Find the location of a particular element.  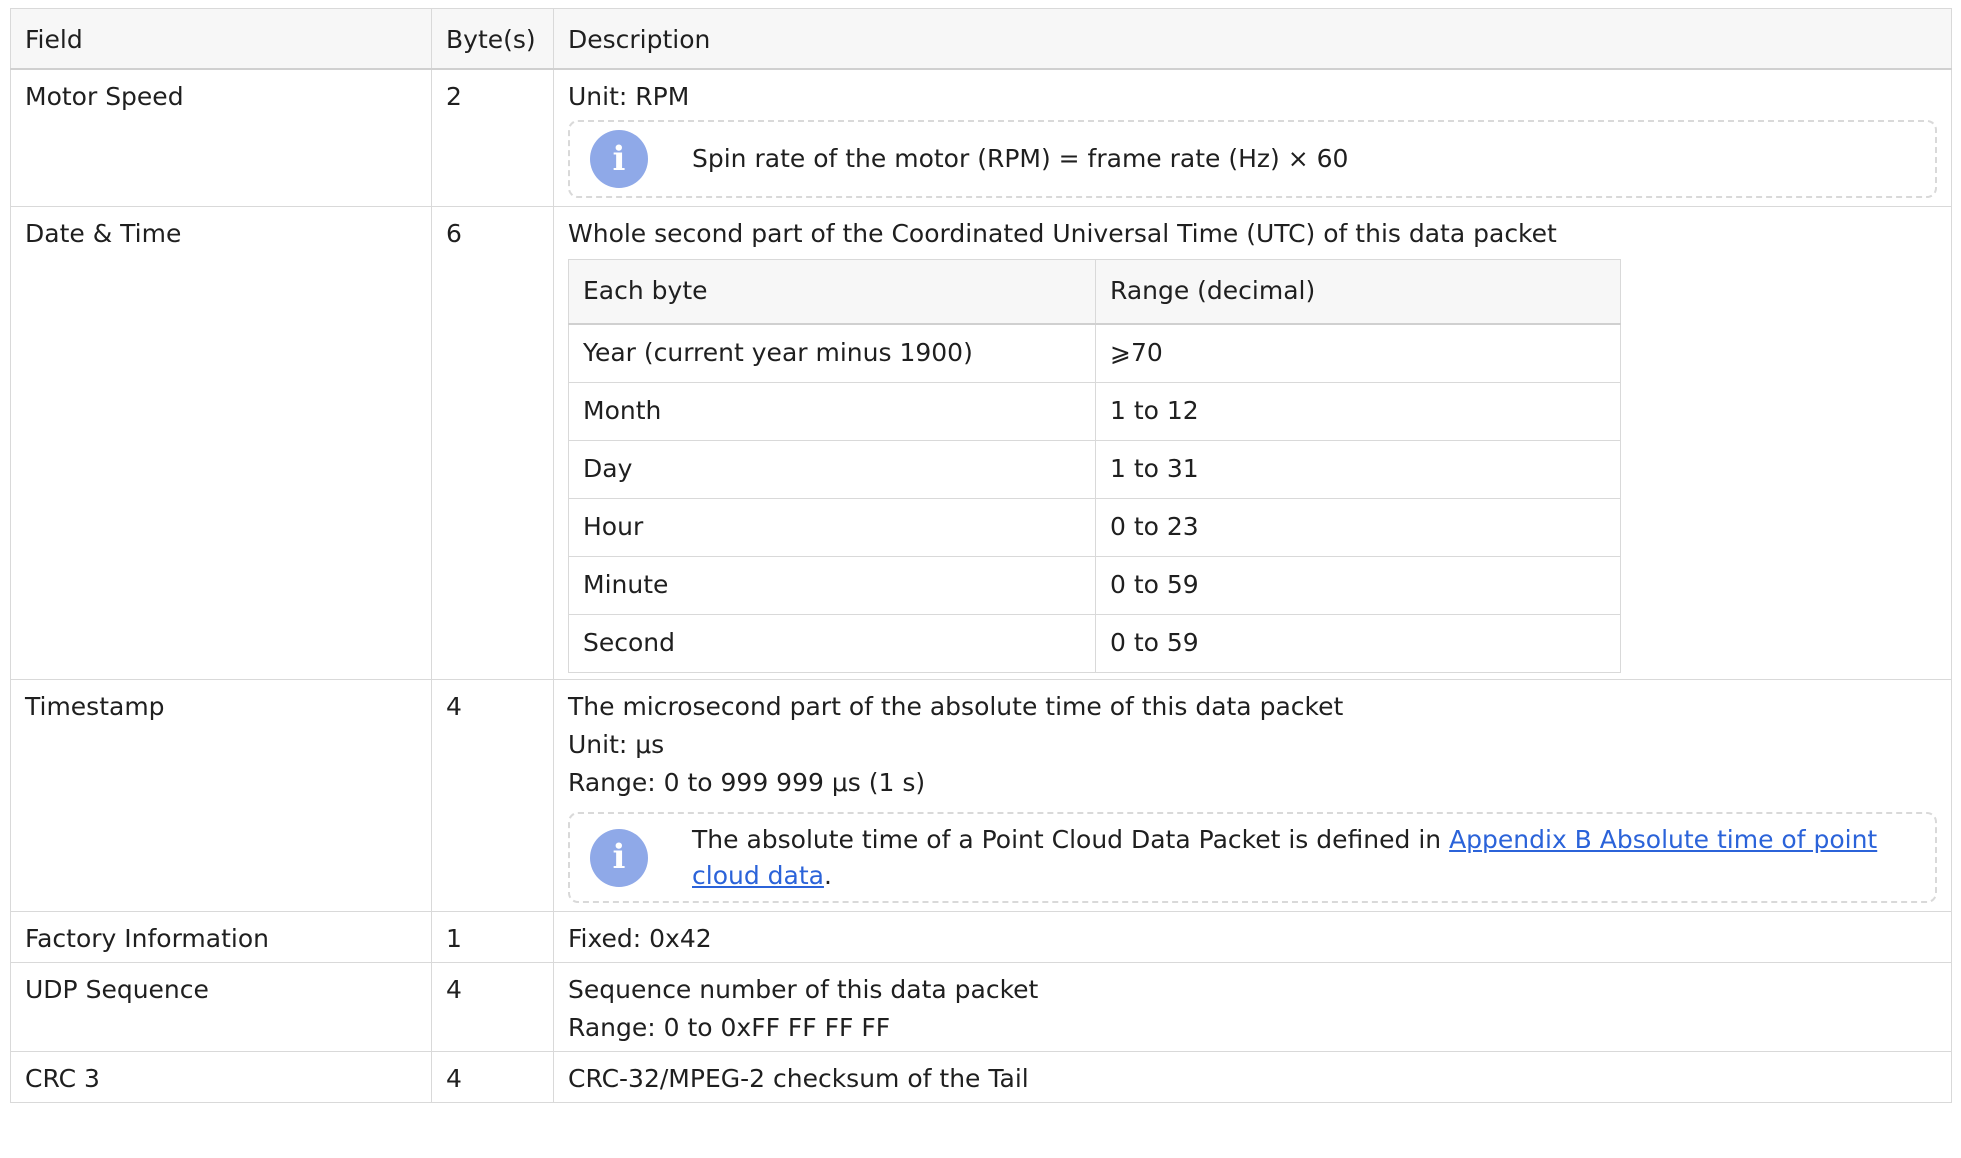

description-line: Unit: μs is located at coordinates (616, 744).